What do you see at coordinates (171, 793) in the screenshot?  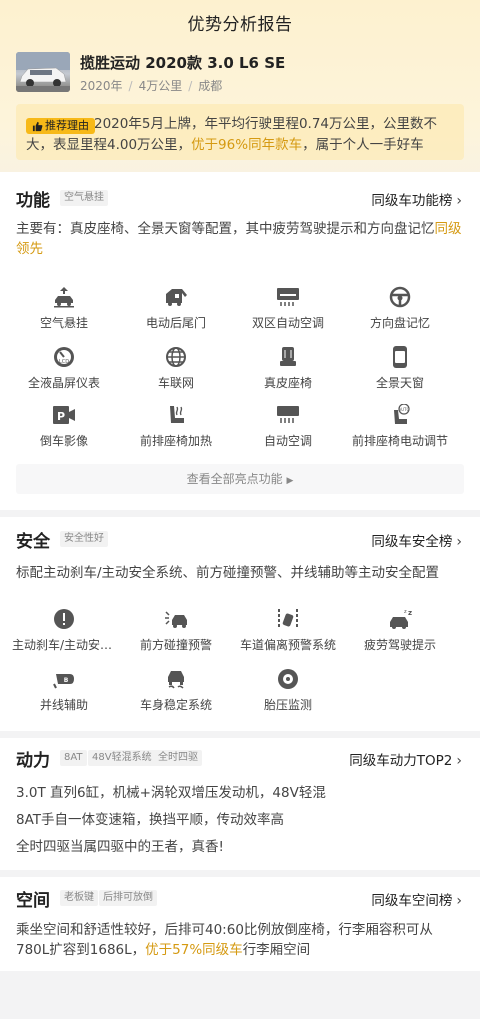 I see `power-line-engine: 3.0T 直列6缸，机械+涡轮双增压发动机，48V轻混` at bounding box center [171, 793].